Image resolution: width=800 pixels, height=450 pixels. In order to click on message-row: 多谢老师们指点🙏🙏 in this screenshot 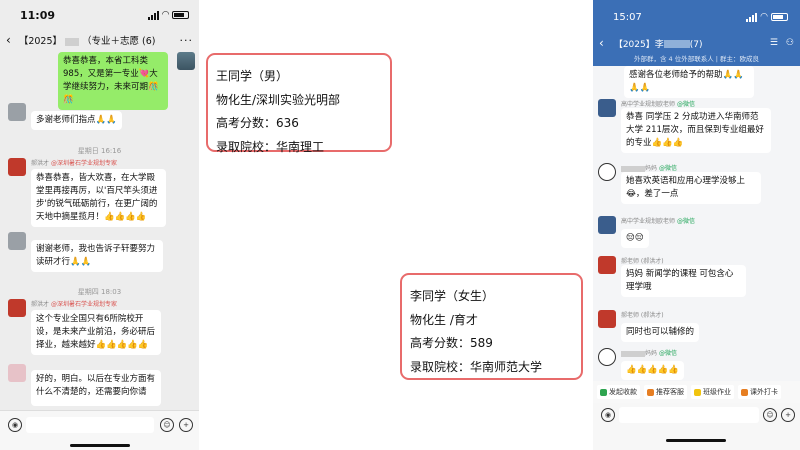, I will do `click(65, 116)`.